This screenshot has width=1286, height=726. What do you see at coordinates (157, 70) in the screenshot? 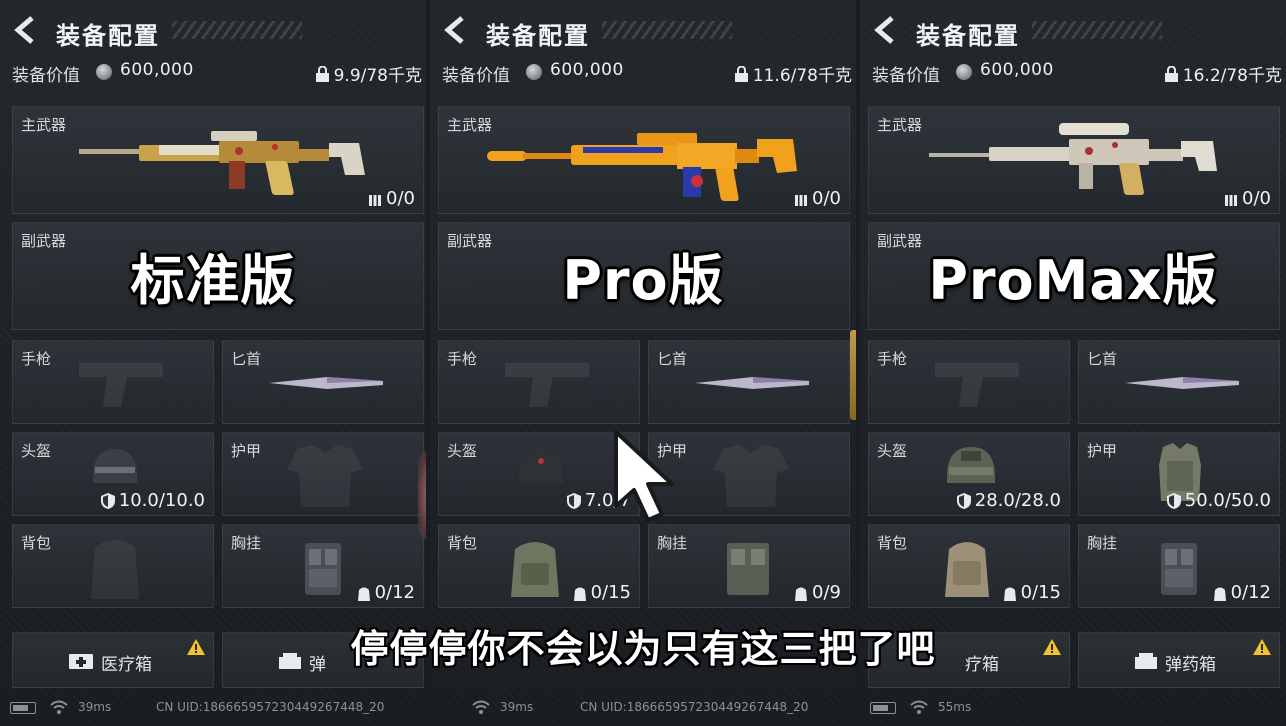
I see `value-amount: 600,000` at bounding box center [157, 70].